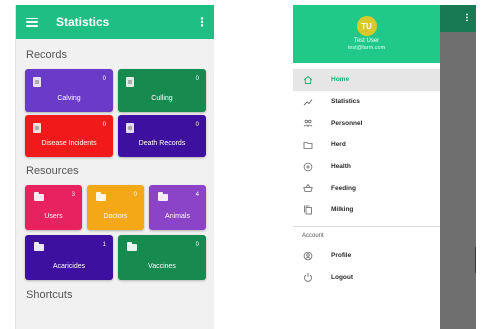 Image resolution: width=481 pixels, height=329 pixels. Describe the element at coordinates (46, 55) in the screenshot. I see `records-heading: Records` at that location.